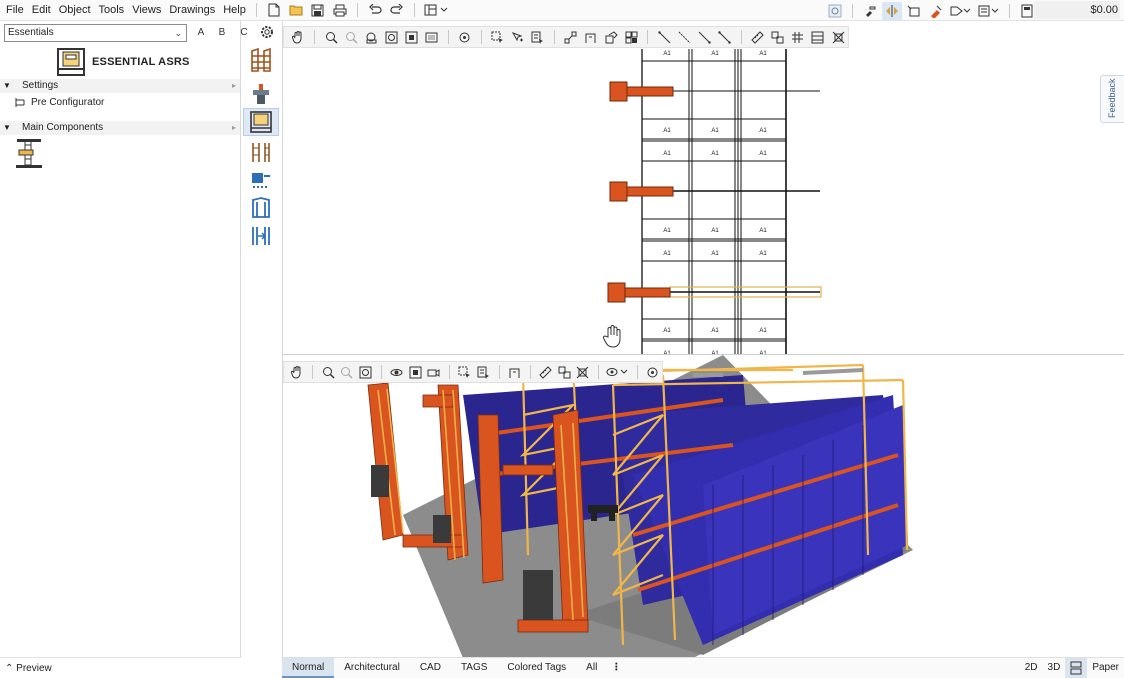 This screenshot has width=1124, height=678. What do you see at coordinates (1105, 668) in the screenshot?
I see `view-paper-button: Paper` at bounding box center [1105, 668].